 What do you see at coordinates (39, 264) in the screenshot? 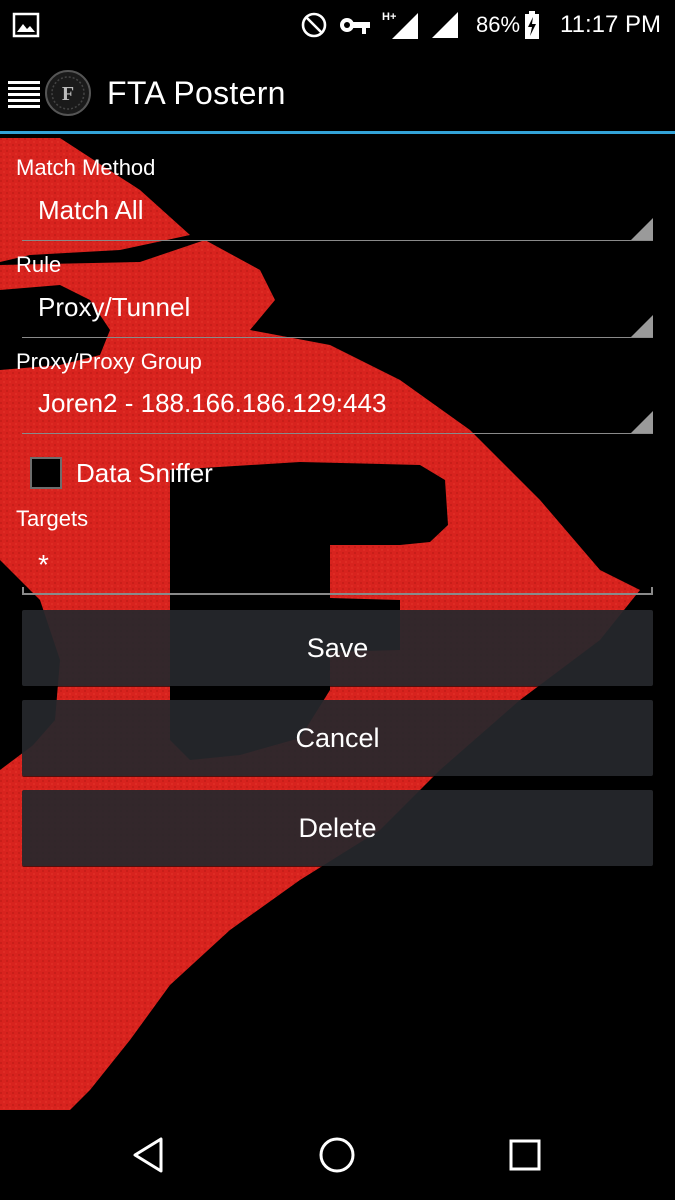
I see `rule-label: Rule` at bounding box center [39, 264].